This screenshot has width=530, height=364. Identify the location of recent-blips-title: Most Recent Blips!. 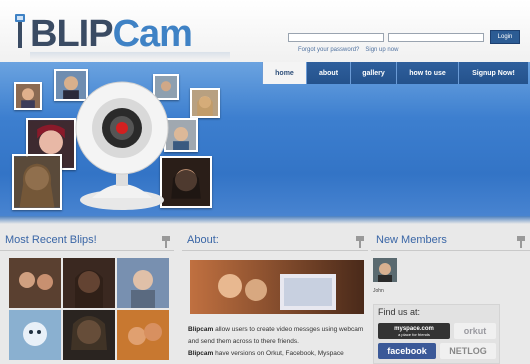
(51, 240).